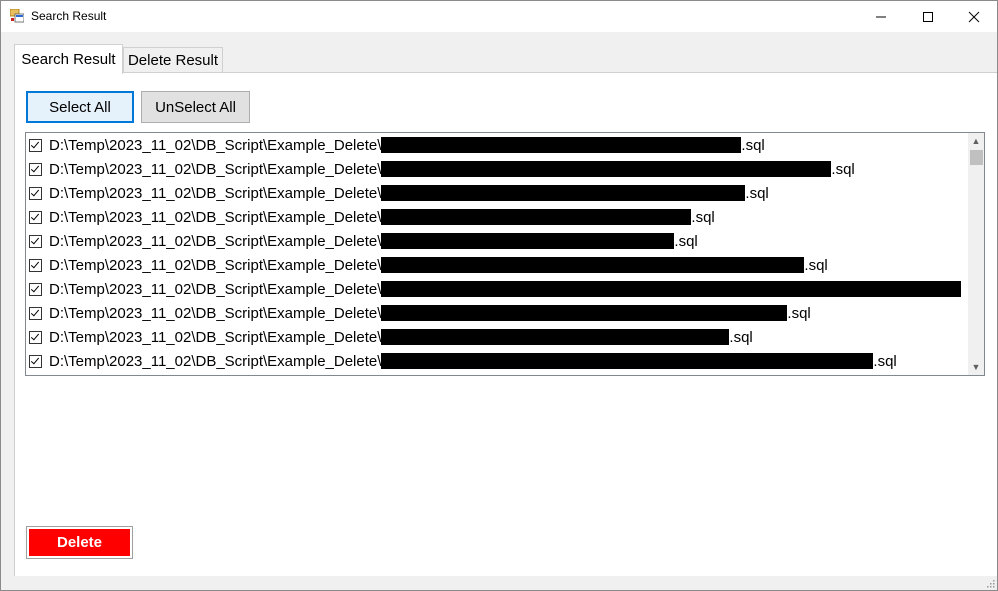 This screenshot has height=591, width=998. What do you see at coordinates (990, 583) in the screenshot?
I see `resize-grip-icon` at bounding box center [990, 583].